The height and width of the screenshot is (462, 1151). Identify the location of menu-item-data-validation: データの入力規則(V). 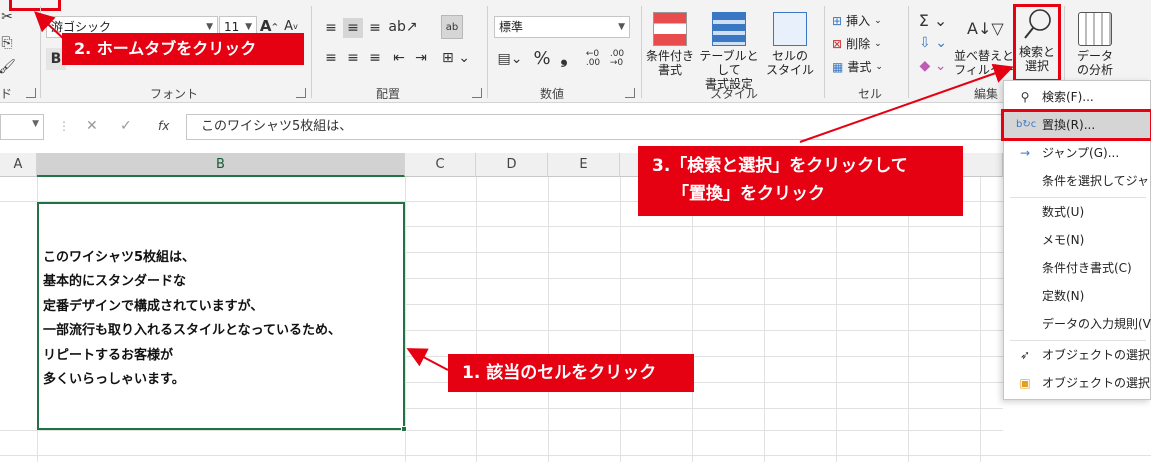
(1077, 324).